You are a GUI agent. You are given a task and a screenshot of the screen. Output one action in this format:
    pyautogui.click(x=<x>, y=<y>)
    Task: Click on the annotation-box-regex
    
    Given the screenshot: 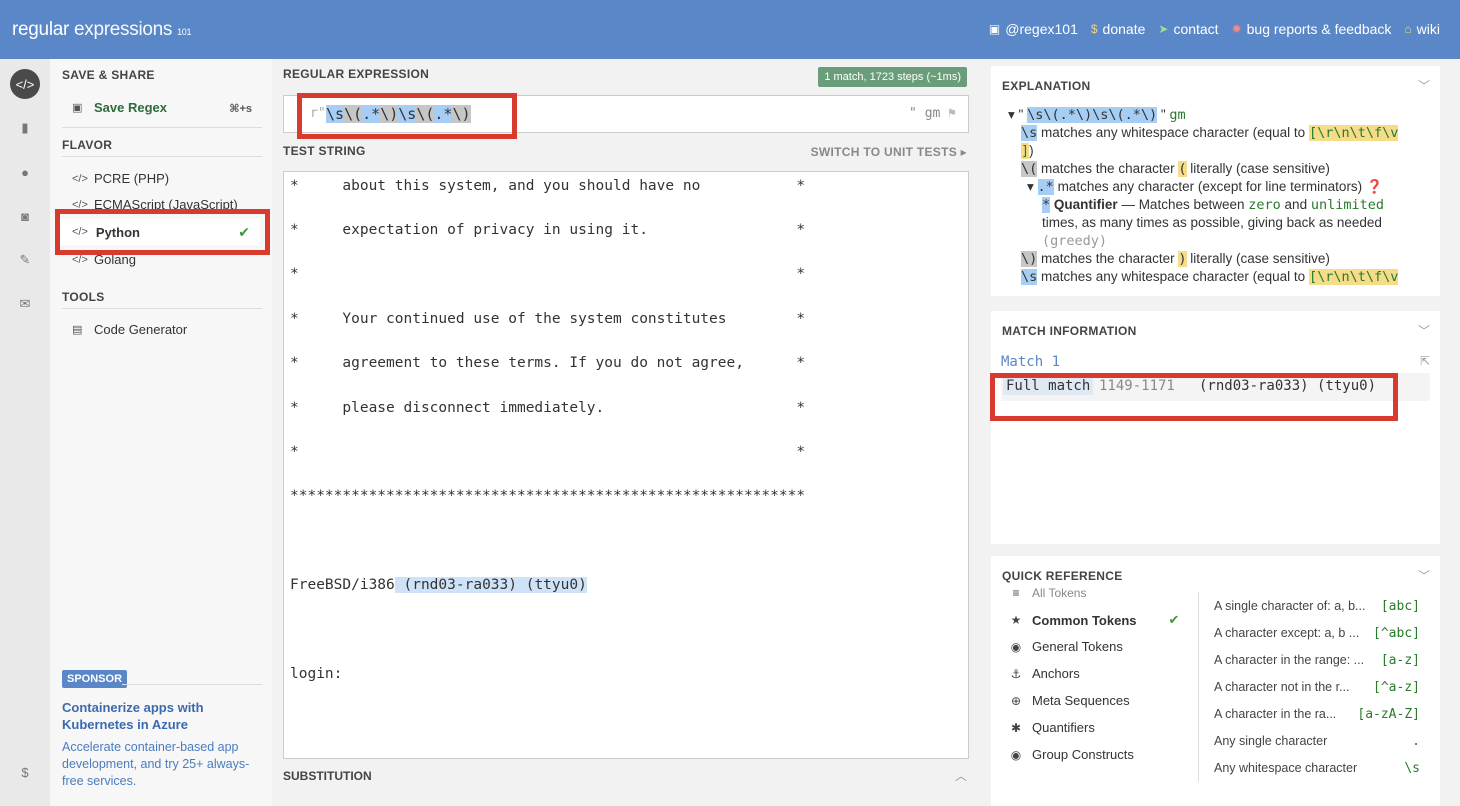 What is the action you would take?
    pyautogui.click(x=407, y=116)
    